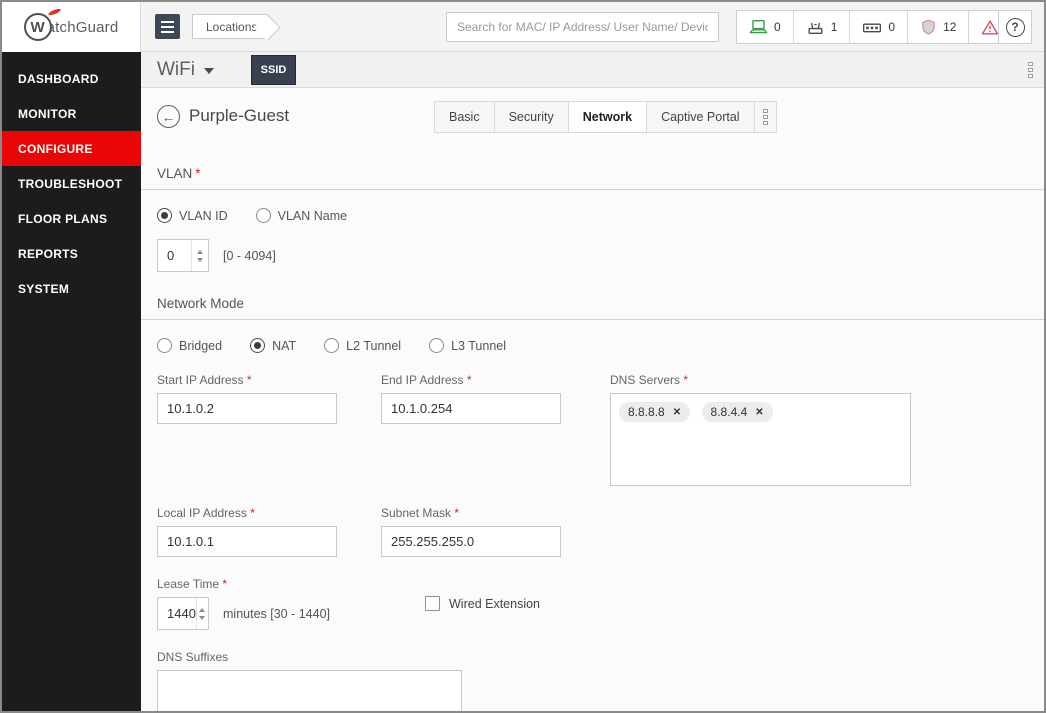 The height and width of the screenshot is (713, 1046). Describe the element at coordinates (471, 541) in the screenshot. I see `subnet-mask-input` at that location.